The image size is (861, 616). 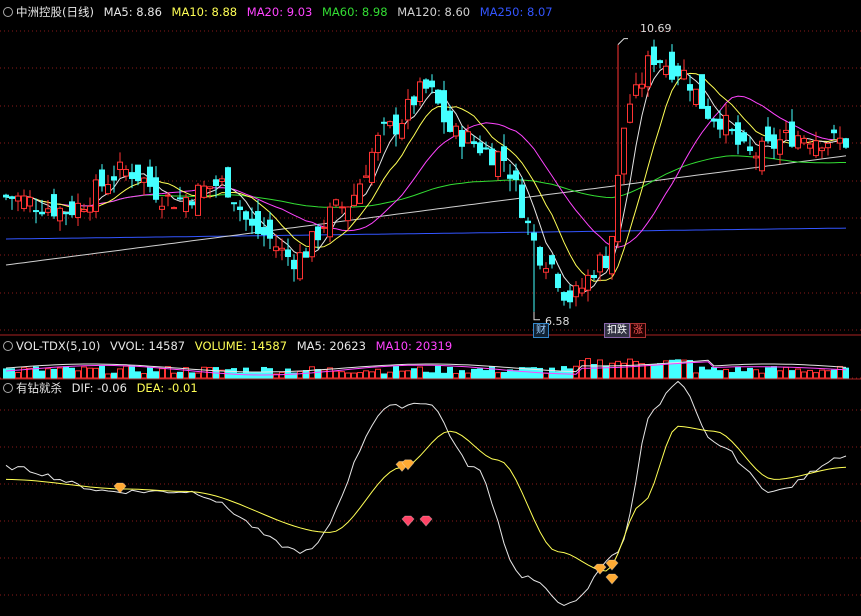 What do you see at coordinates (39, 388) in the screenshot?
I see `indicator-title: 有钻就杀` at bounding box center [39, 388].